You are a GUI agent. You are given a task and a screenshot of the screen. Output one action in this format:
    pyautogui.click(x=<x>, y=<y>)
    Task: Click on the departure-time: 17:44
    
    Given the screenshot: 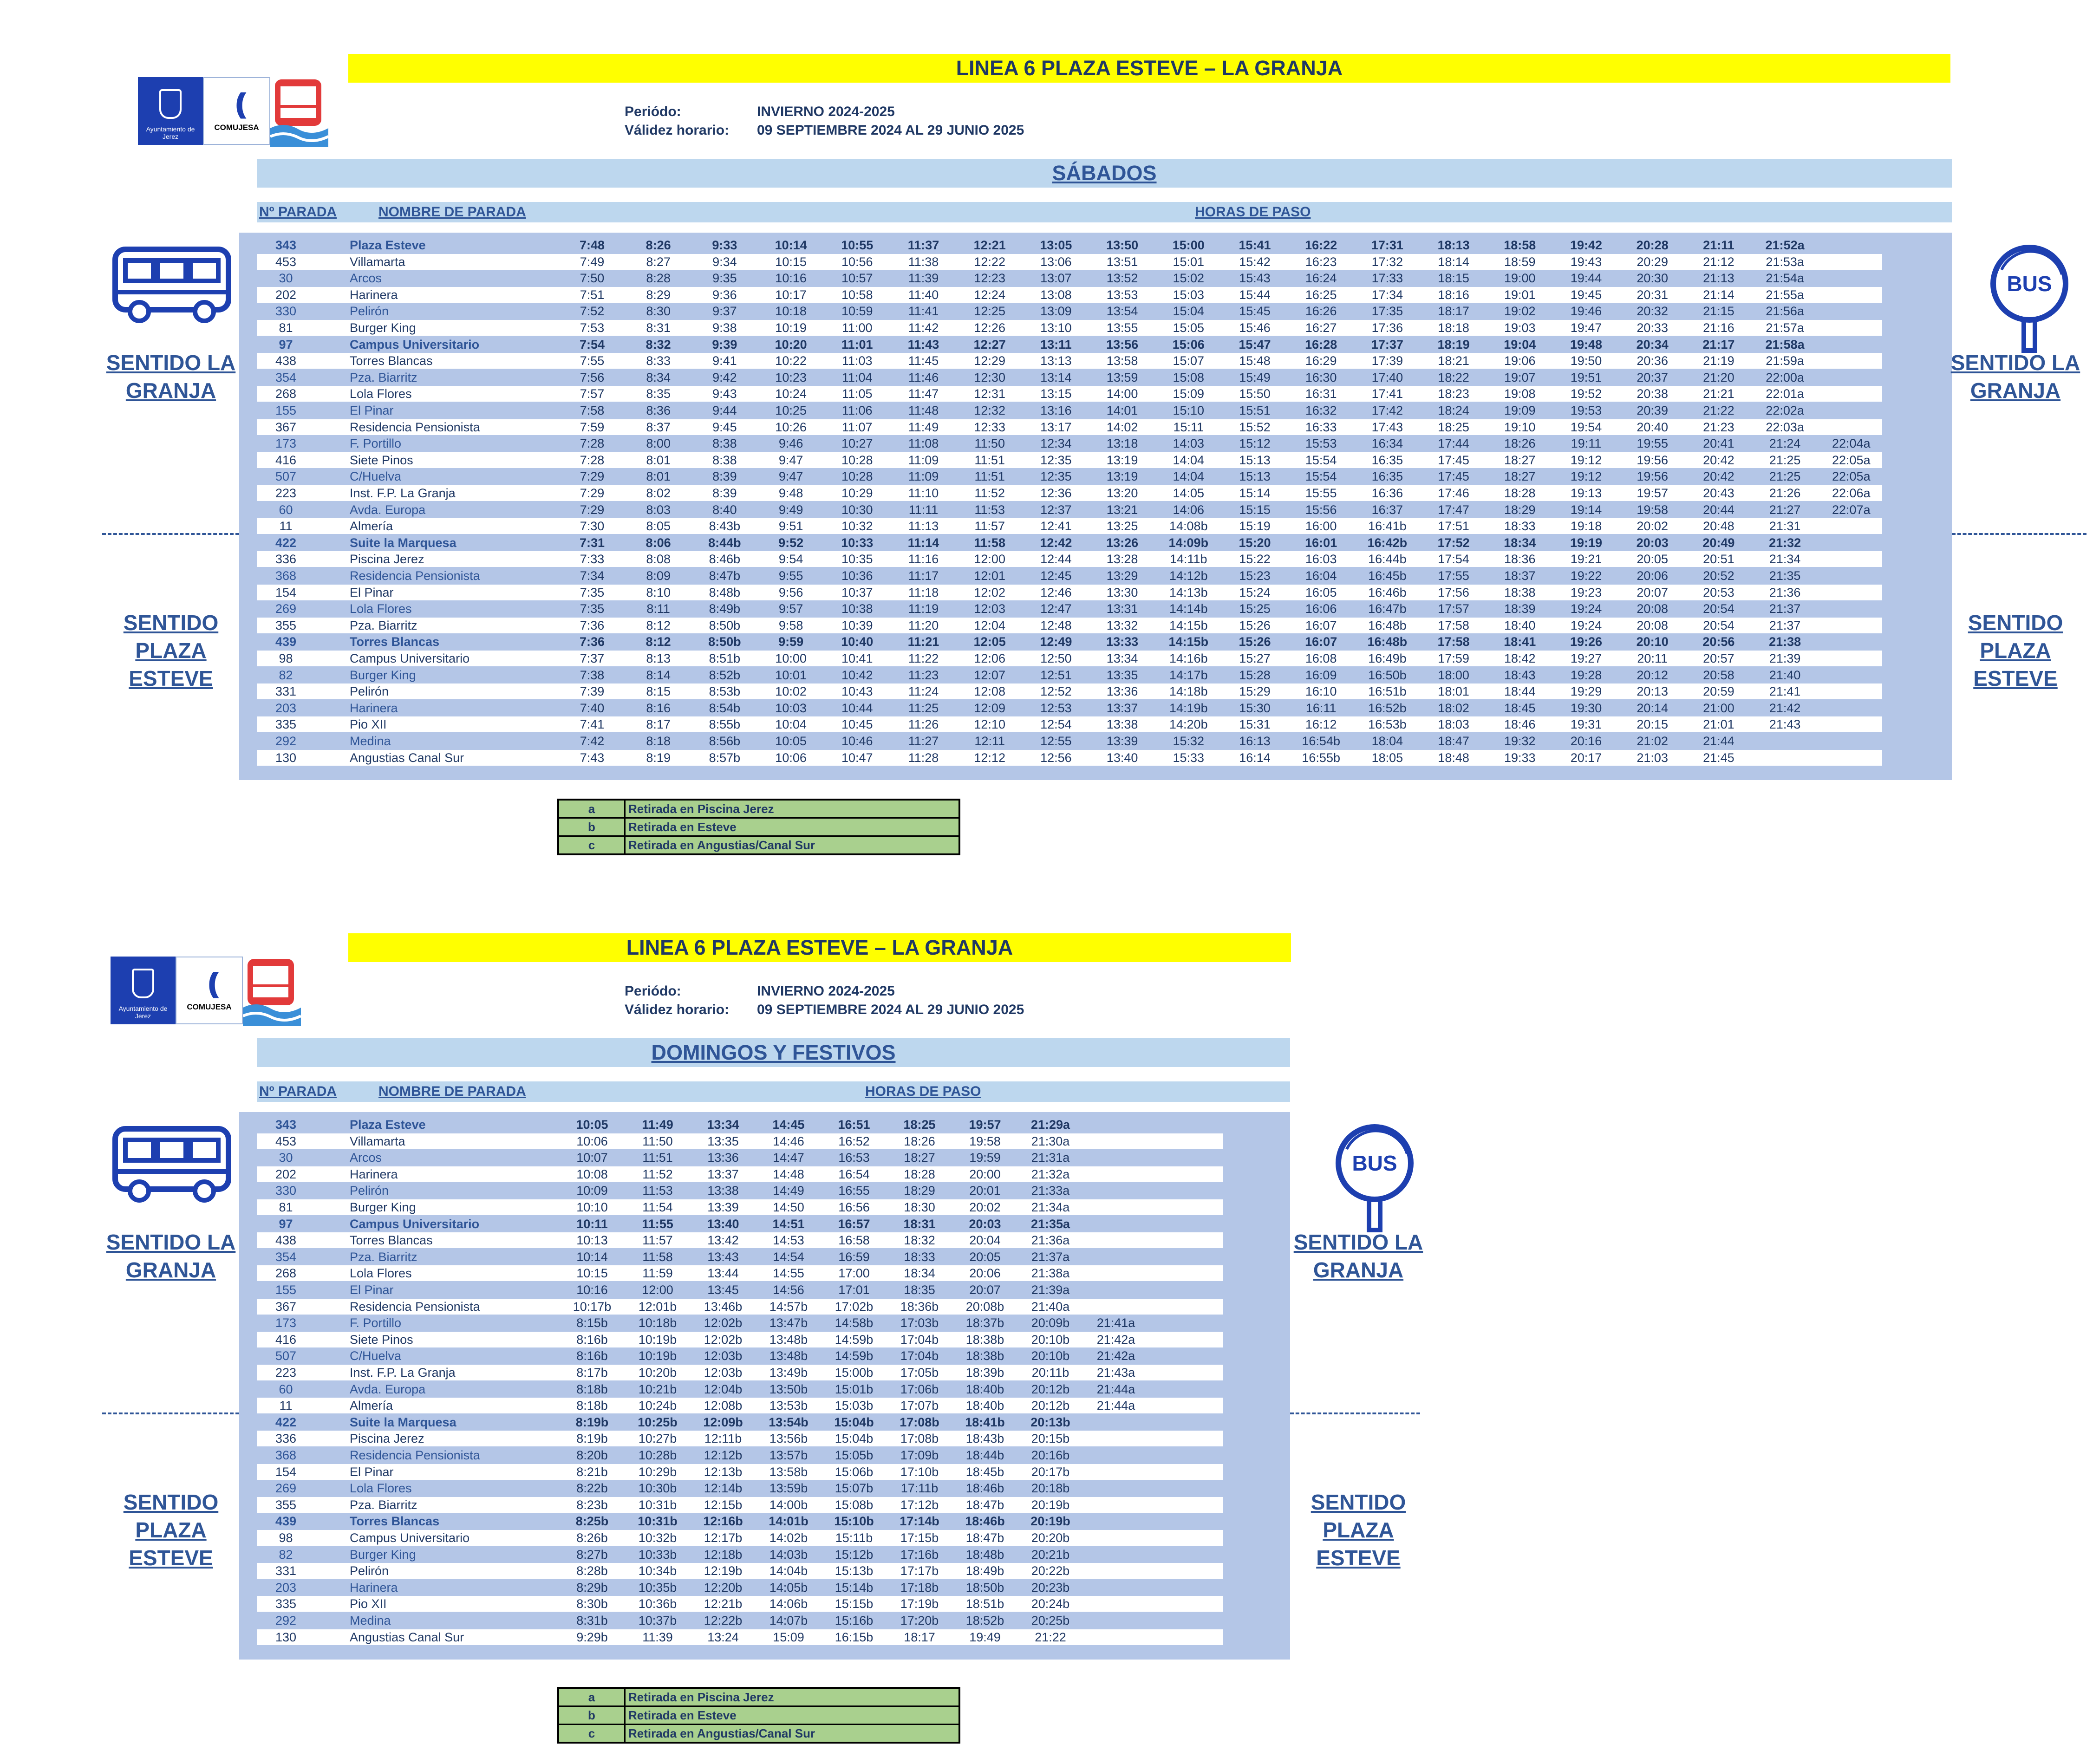 What is the action you would take?
    pyautogui.click(x=1453, y=444)
    